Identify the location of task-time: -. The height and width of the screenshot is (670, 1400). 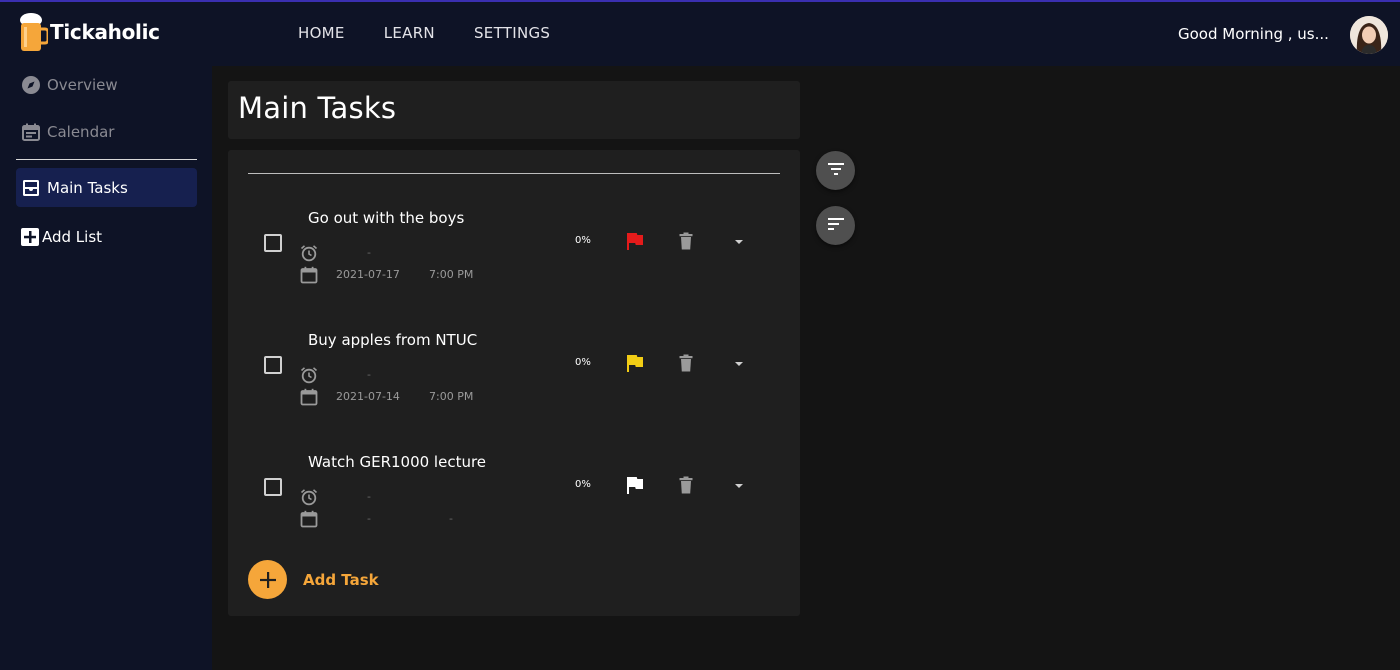
(451, 518).